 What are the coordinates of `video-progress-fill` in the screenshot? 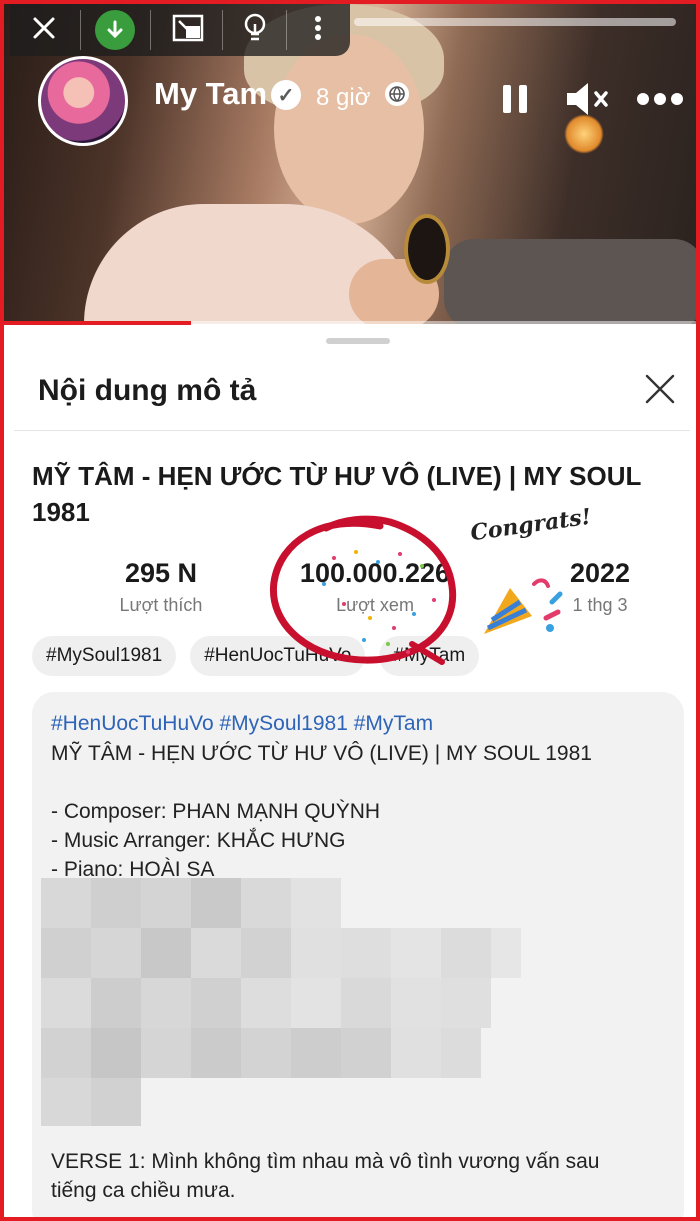 It's located at (97, 323).